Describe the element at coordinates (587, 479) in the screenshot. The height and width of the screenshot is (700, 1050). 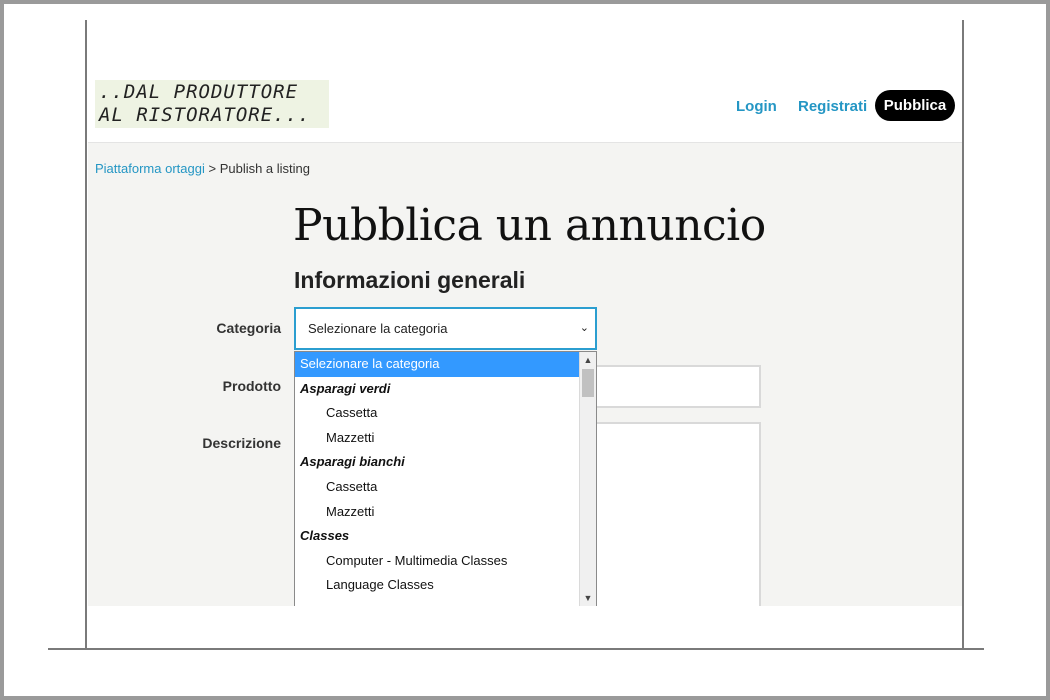
I see `dropdown-scrollbar: ▲ ▼` at that location.